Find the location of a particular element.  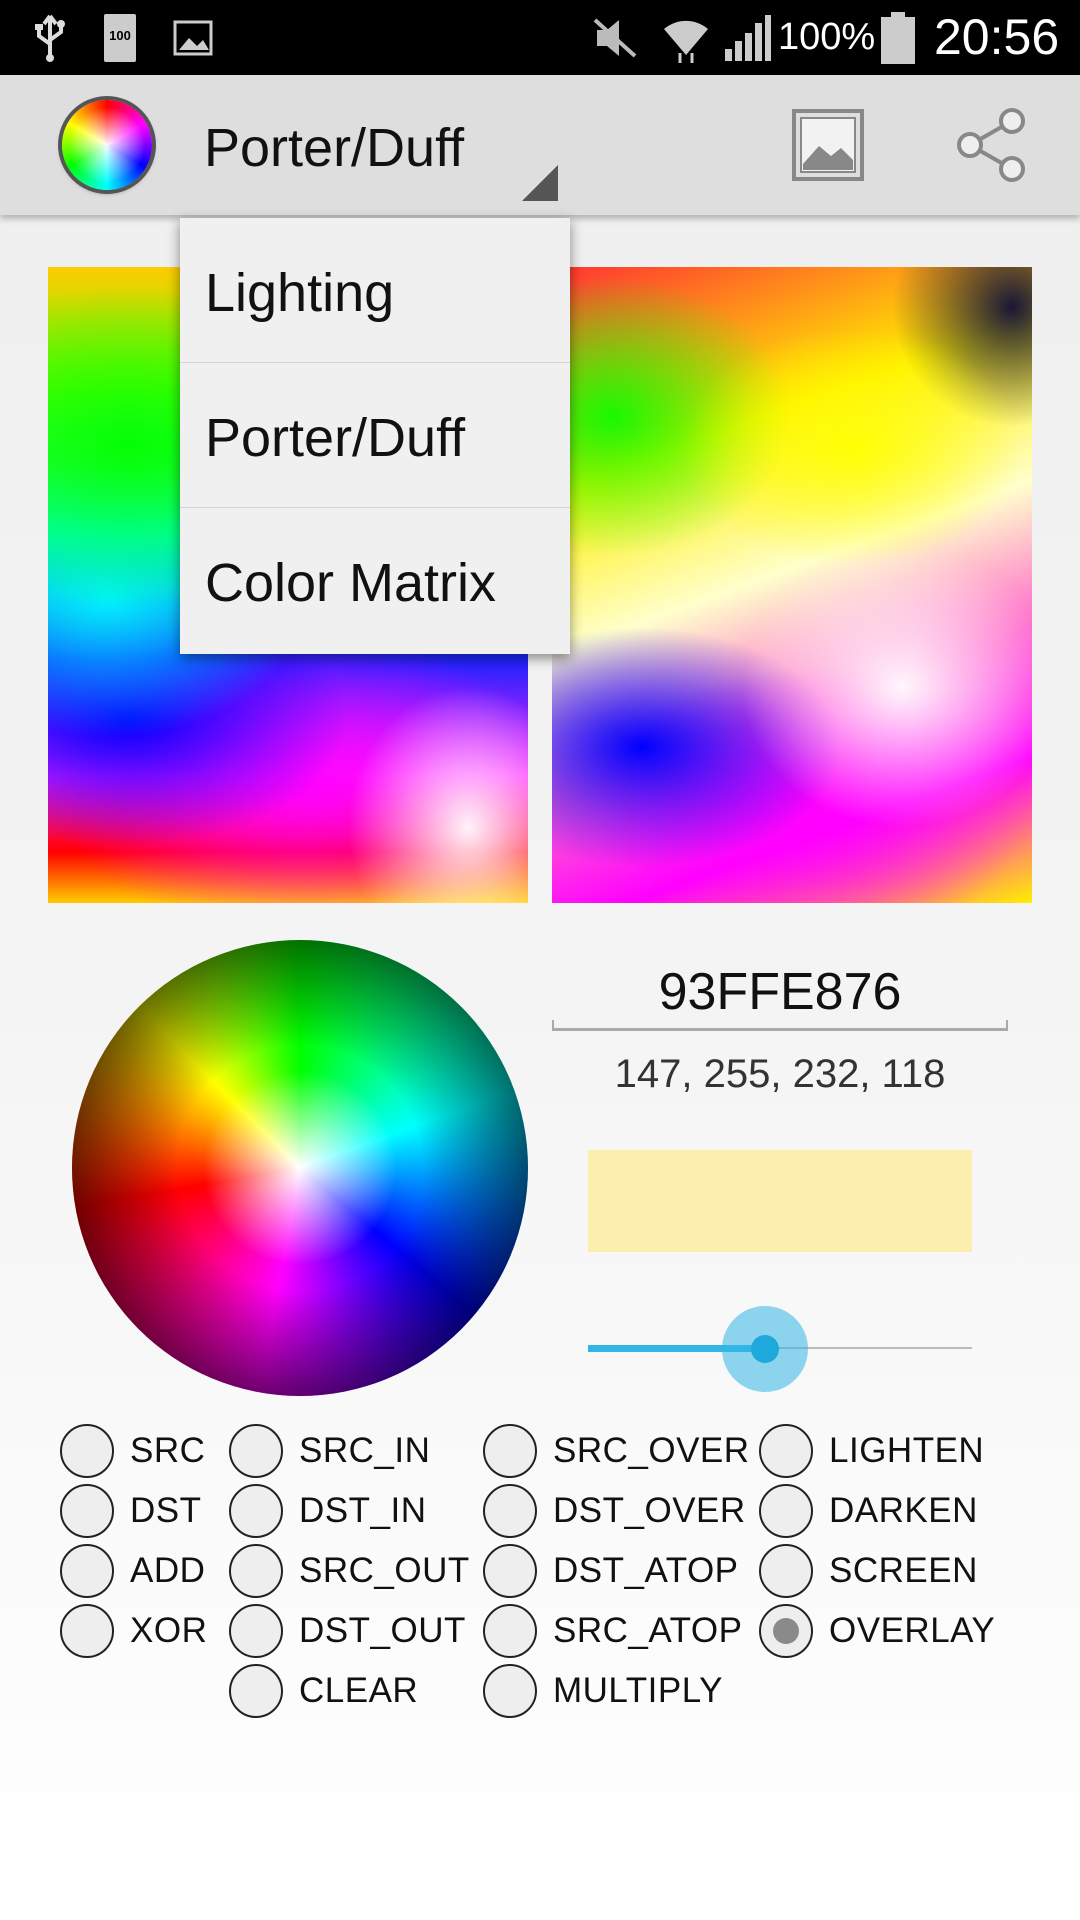

radio-label: DST_OUT is located at coordinates (382, 1630).